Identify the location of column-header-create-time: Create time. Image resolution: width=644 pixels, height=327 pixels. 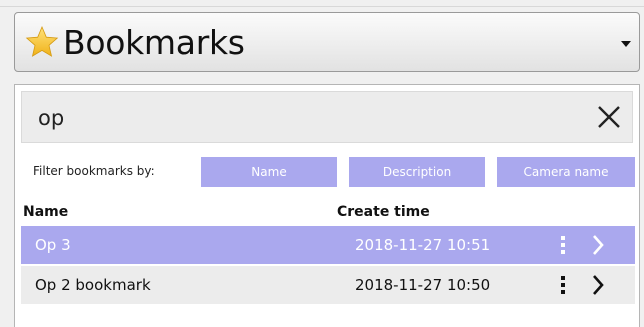
(383, 212).